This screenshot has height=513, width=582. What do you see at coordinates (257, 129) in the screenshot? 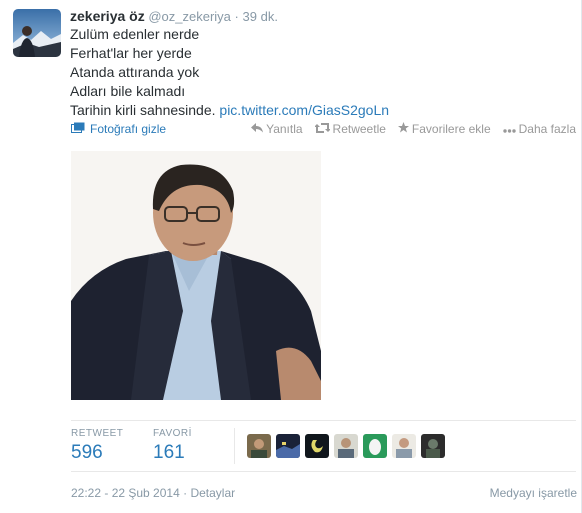
I see `reply-icon` at bounding box center [257, 129].